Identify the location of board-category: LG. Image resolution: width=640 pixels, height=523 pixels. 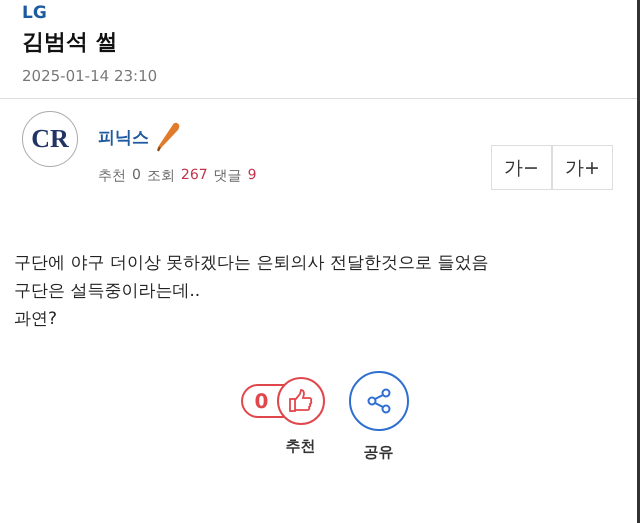
(318, 13).